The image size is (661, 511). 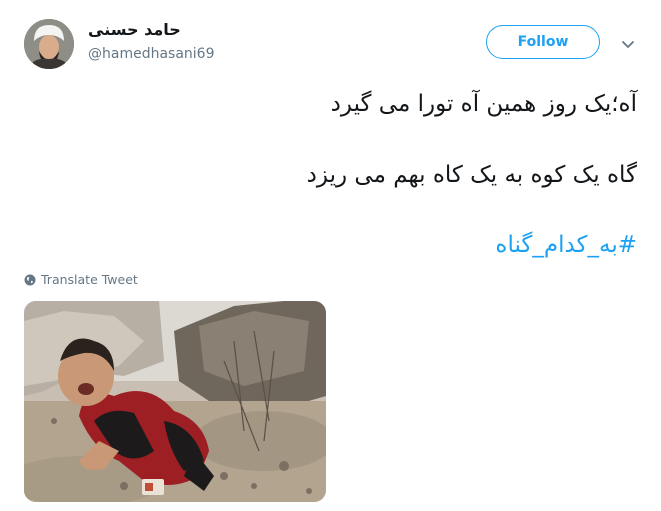 What do you see at coordinates (543, 42) in the screenshot?
I see `follow-button: Follow` at bounding box center [543, 42].